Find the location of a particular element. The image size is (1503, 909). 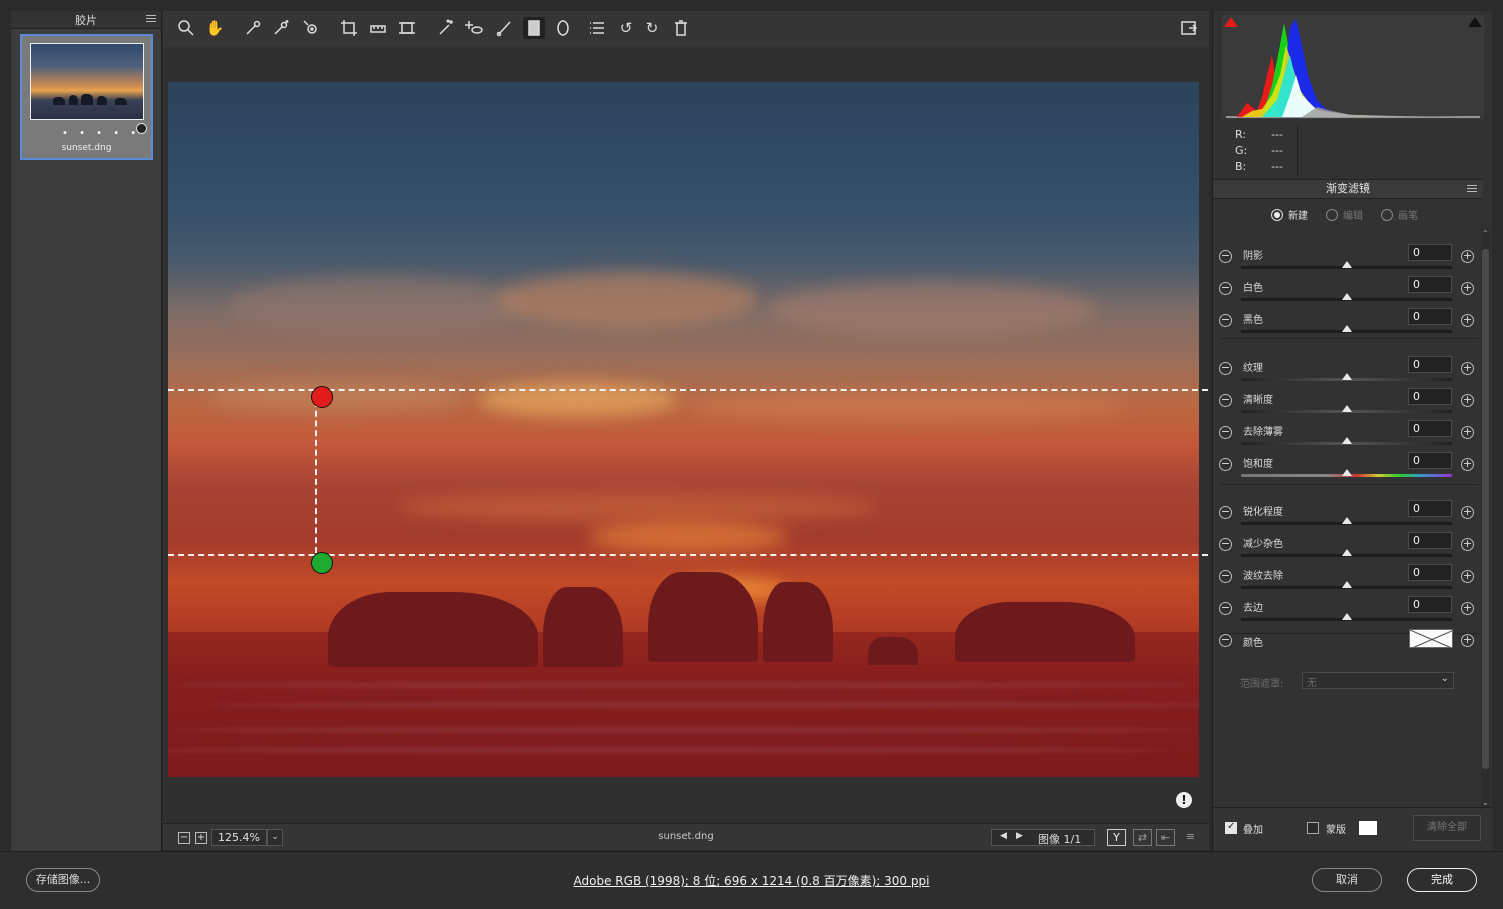

thumbnail-rating: • • • • • is located at coordinates (101, 133).